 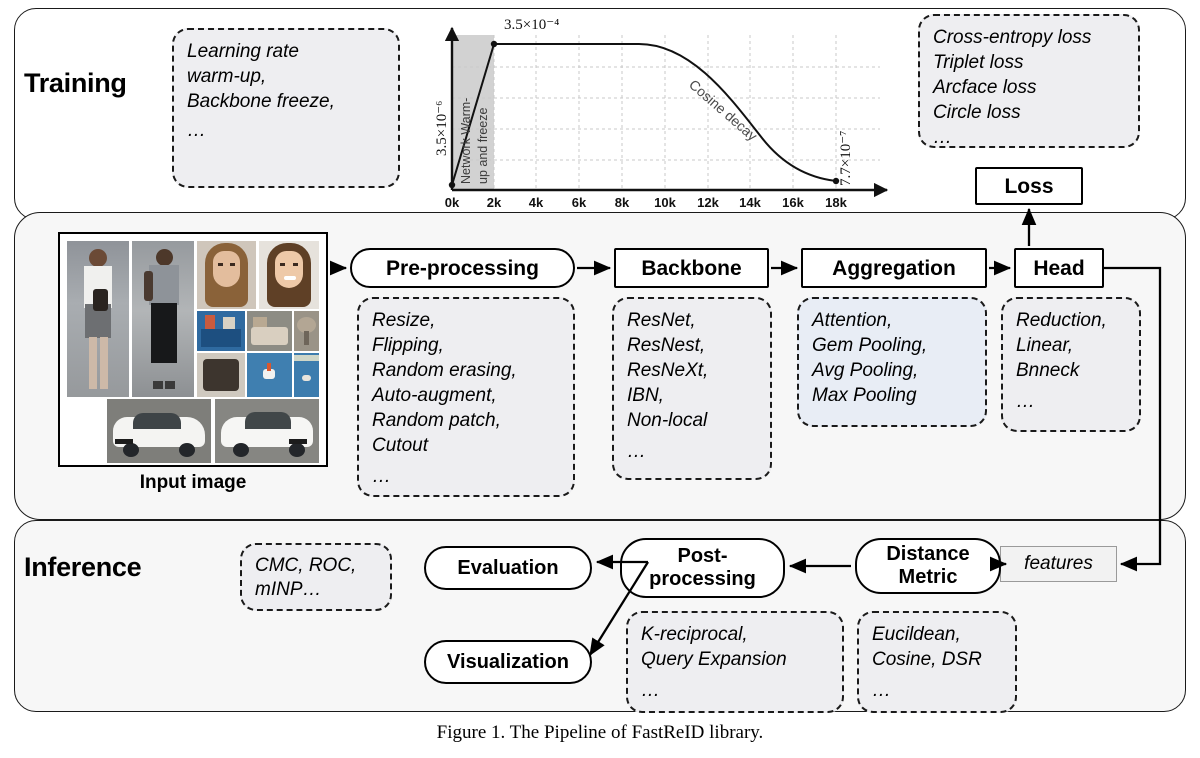 I want to click on input-image-collage, so click(x=193, y=351).